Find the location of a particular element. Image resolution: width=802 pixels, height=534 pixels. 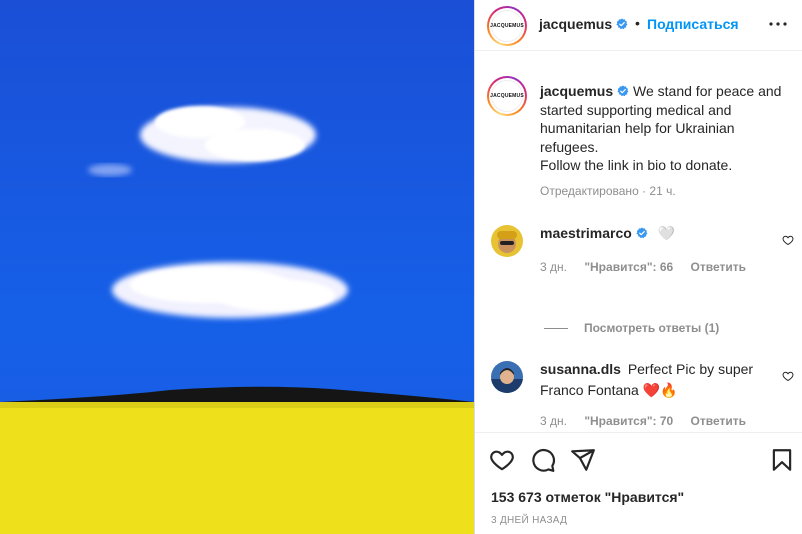

comment-text: 🤍 is located at coordinates (666, 233).